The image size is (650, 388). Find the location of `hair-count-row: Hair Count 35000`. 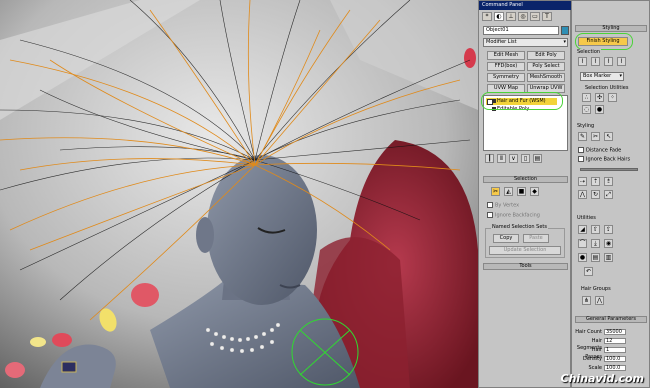

hair-count-row: Hair Count 35000 is located at coordinates (611, 332).